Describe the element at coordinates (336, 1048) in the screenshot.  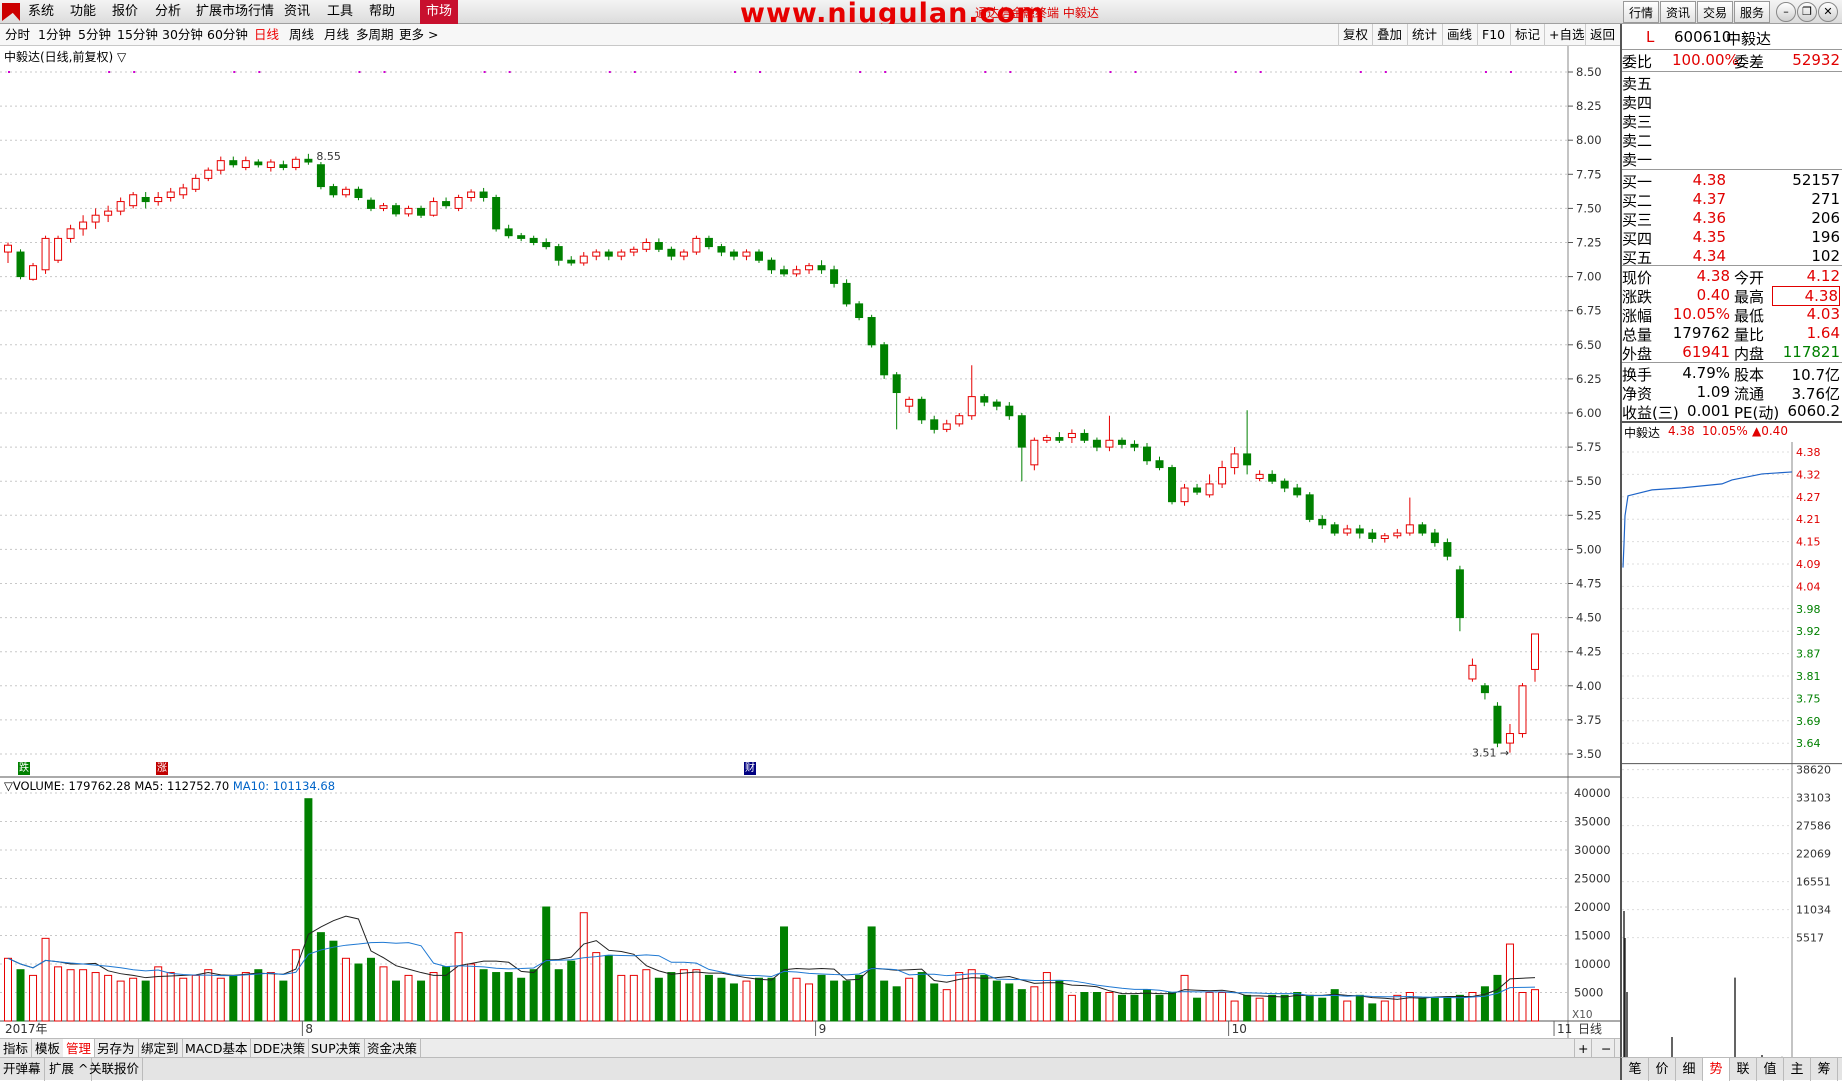
I see `tab-sup: SUP决策` at that location.